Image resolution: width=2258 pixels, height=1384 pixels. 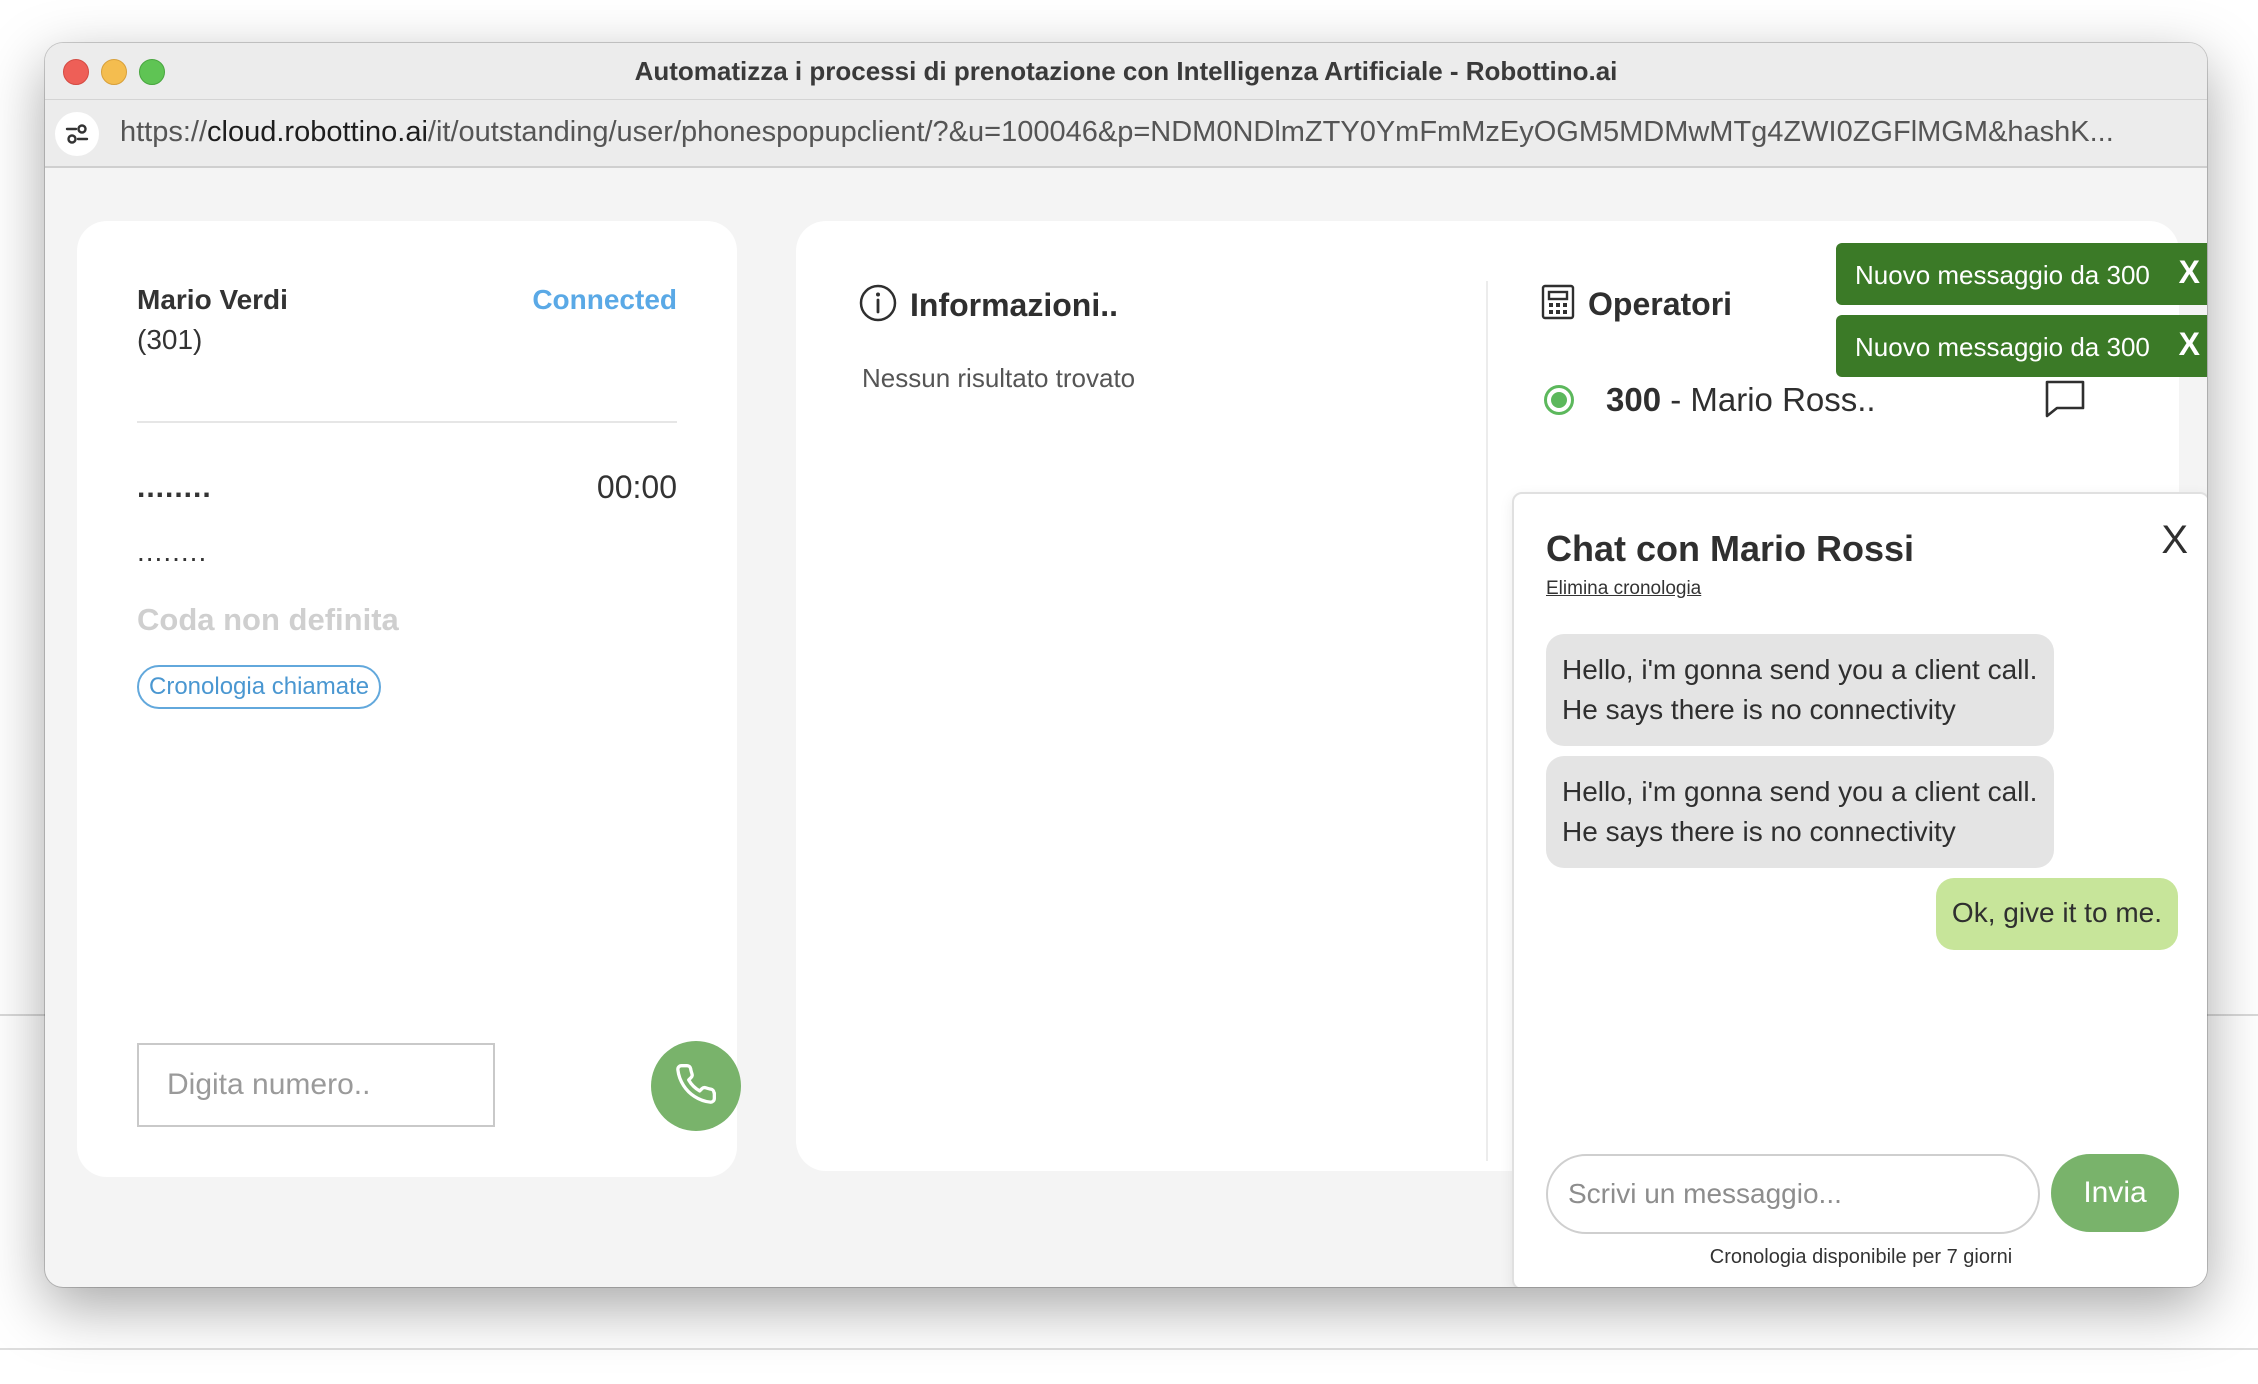 I want to click on chat-bubble-icon, so click(x=2065, y=401).